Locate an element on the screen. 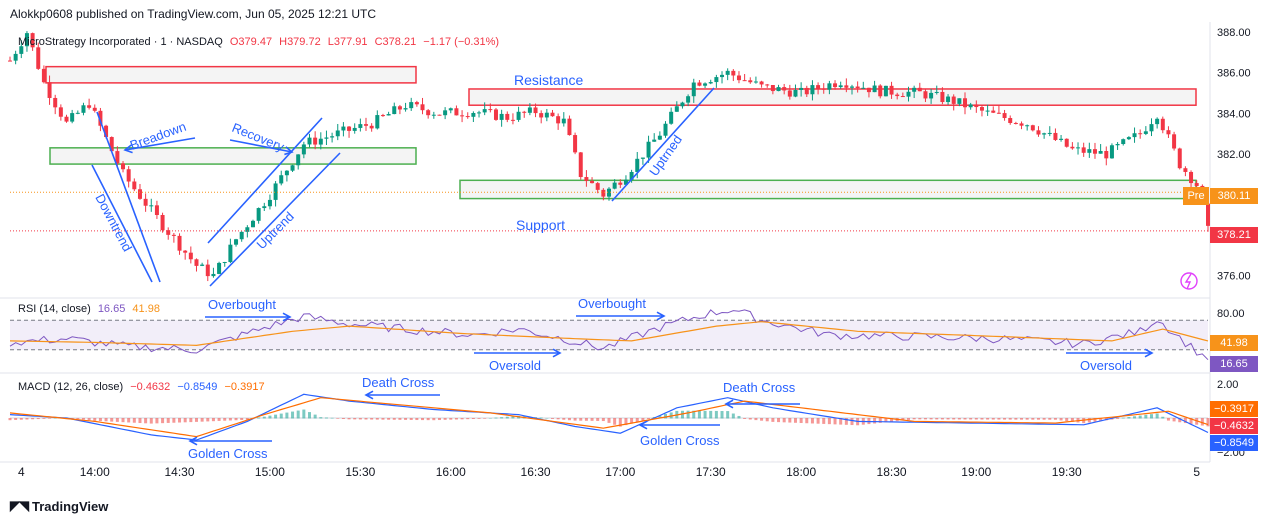 The height and width of the screenshot is (522, 1281). symbol-name: MicroStrategy Incorporated · 1 · NASDAQ is located at coordinates (120, 42).